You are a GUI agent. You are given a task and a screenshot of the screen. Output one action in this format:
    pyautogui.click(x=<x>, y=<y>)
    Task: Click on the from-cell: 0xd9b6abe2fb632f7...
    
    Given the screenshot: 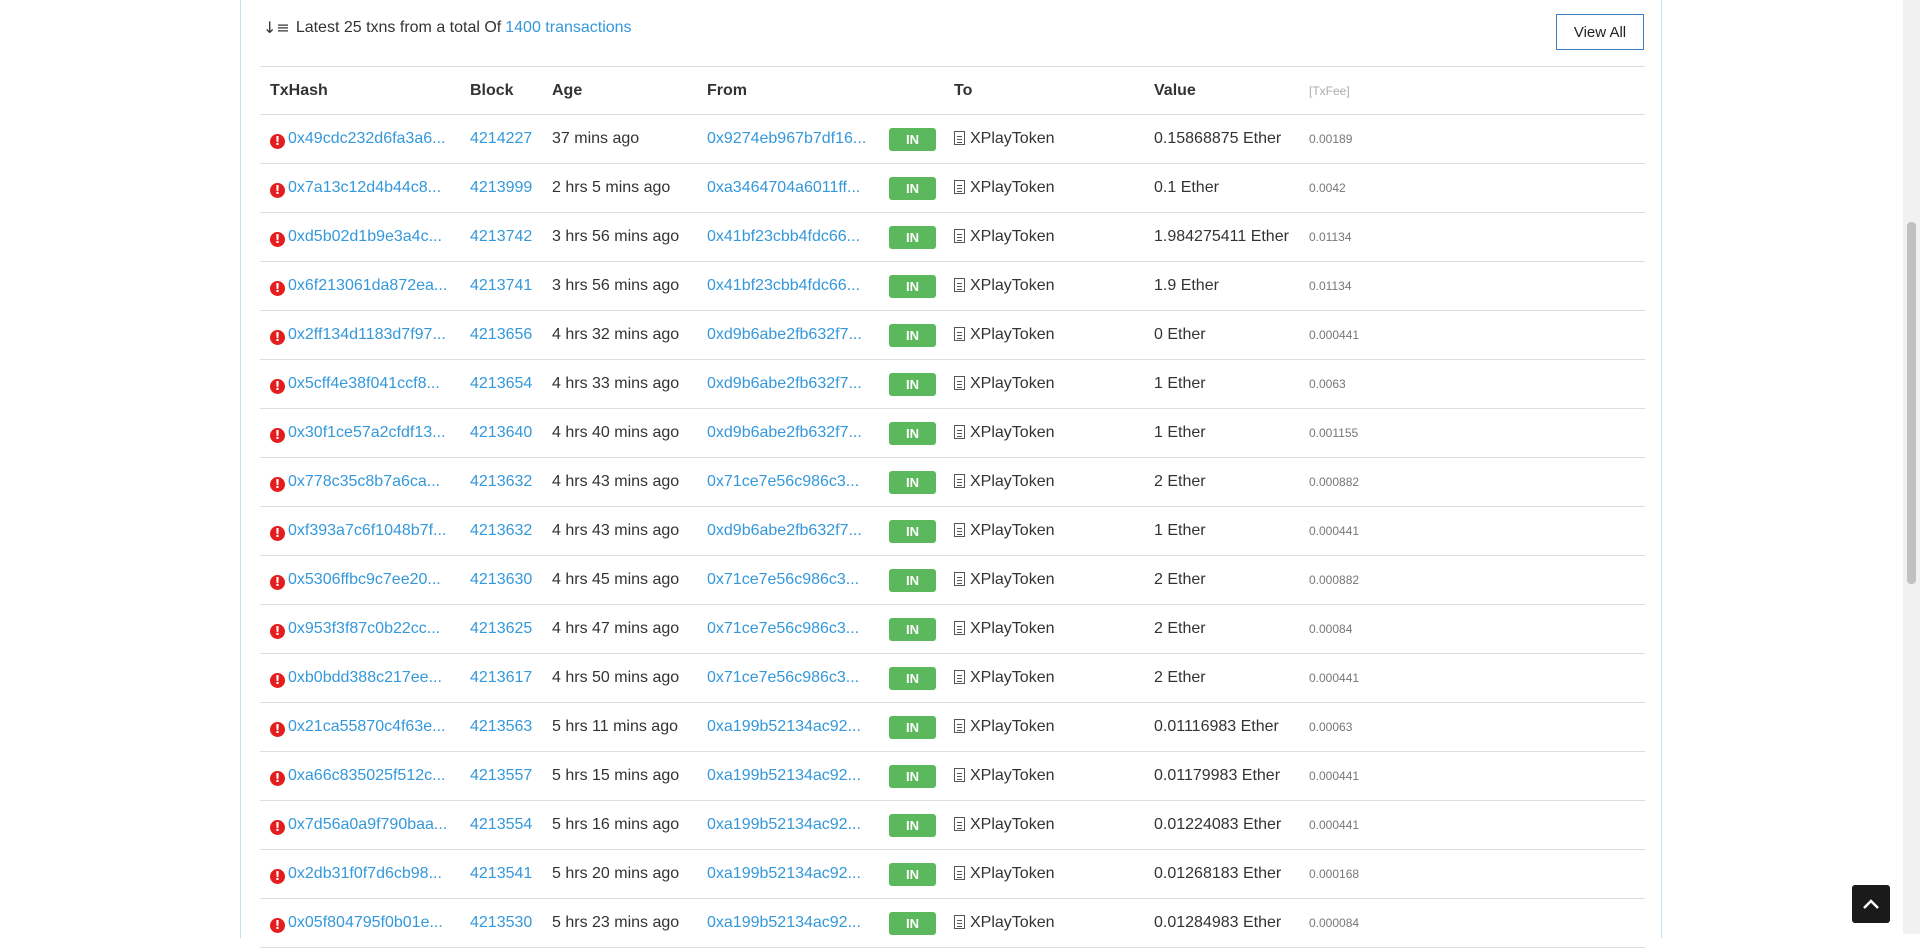 What is the action you would take?
    pyautogui.click(x=788, y=433)
    